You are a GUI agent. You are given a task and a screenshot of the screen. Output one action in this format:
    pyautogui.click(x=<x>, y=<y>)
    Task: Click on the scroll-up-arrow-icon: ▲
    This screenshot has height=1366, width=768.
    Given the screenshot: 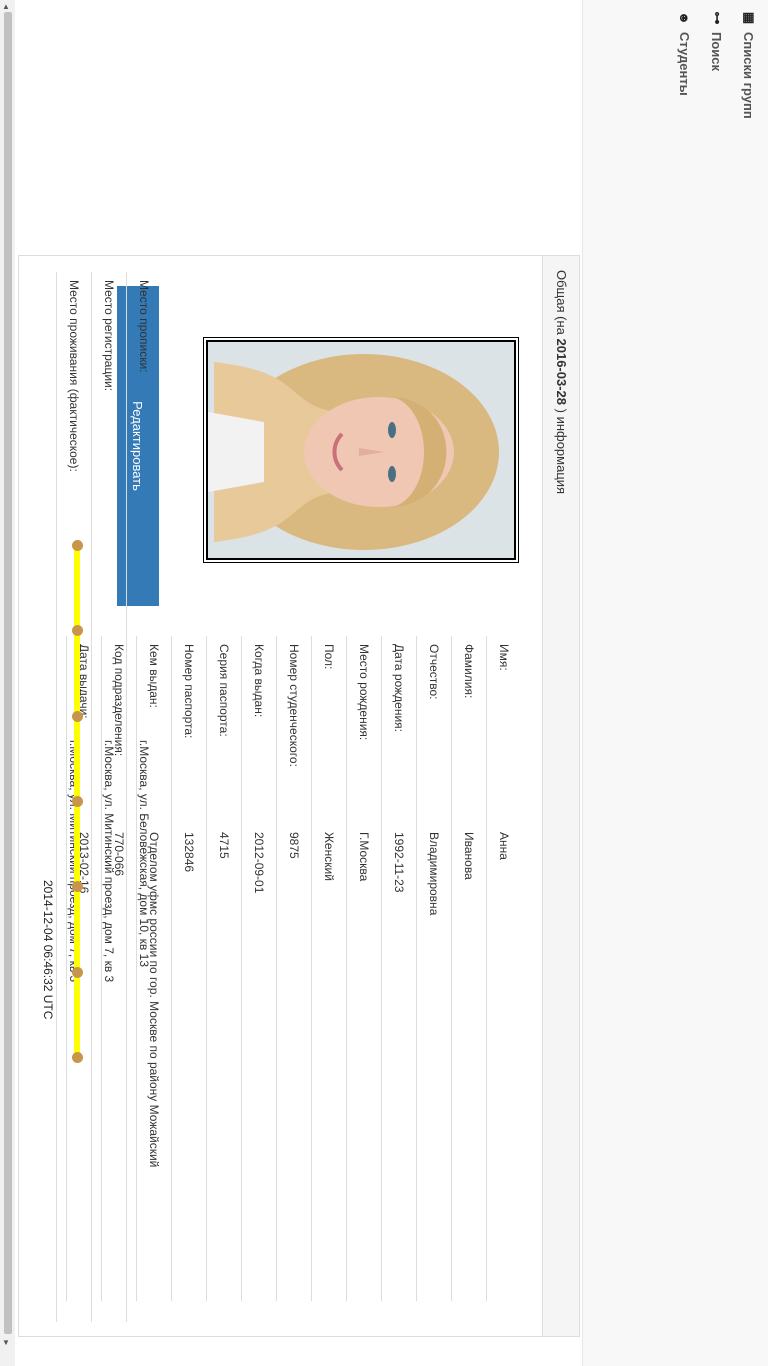 What is the action you would take?
    pyautogui.click(x=6, y=6)
    